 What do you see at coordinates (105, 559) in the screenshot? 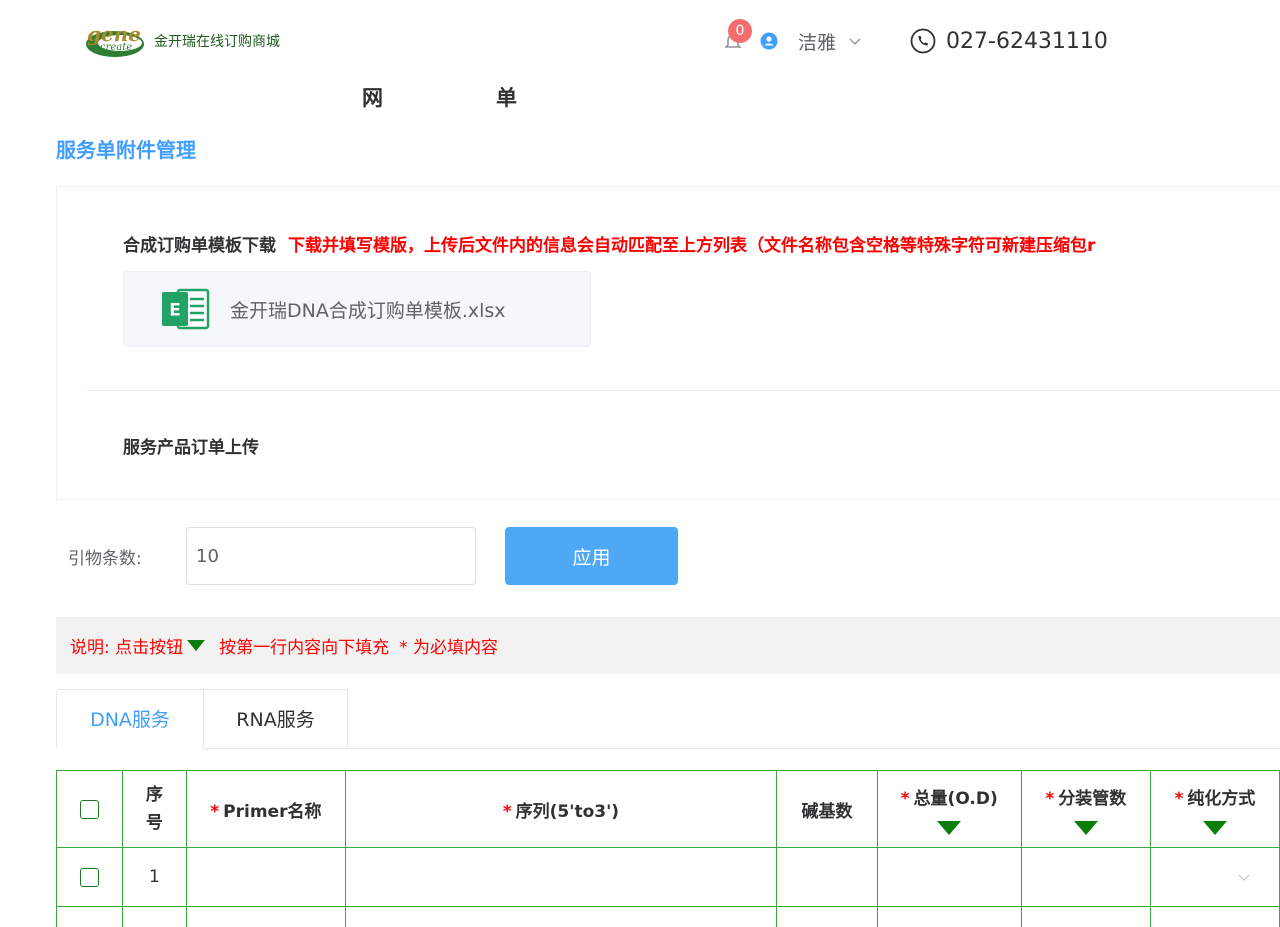
I see `primer-count-label: 引物条数:` at bounding box center [105, 559].